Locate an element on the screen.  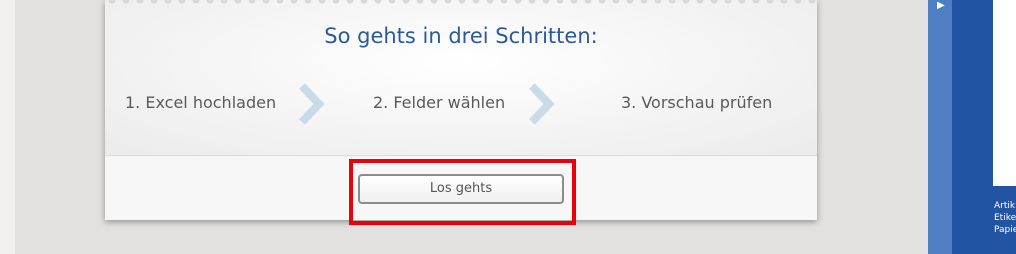
side-panel-line: Etike is located at coordinates (1005, 218).